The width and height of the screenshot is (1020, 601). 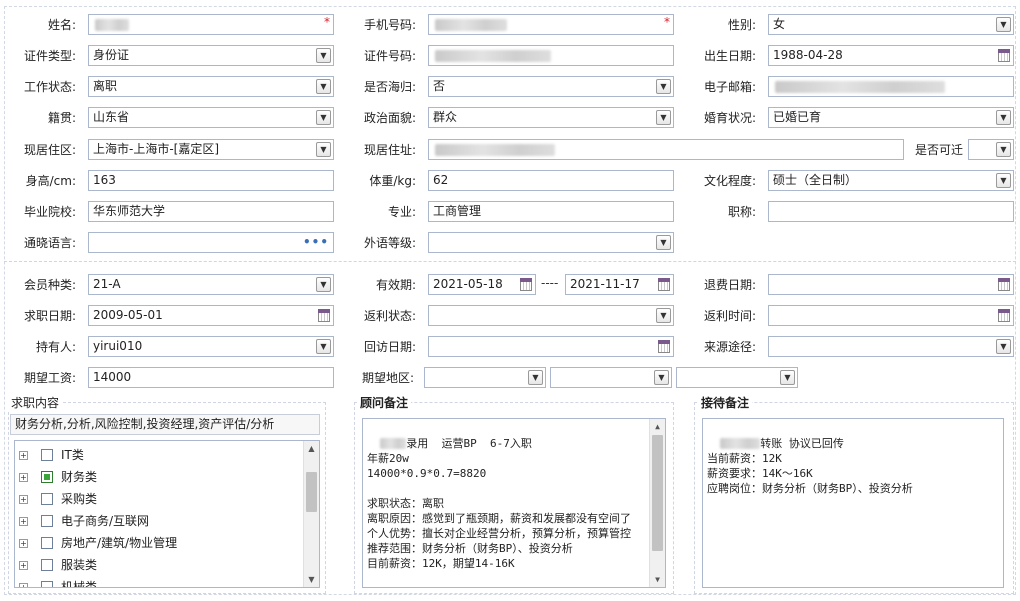 What do you see at coordinates (891, 24) in the screenshot?
I see `gender-select: 女 ▼` at bounding box center [891, 24].